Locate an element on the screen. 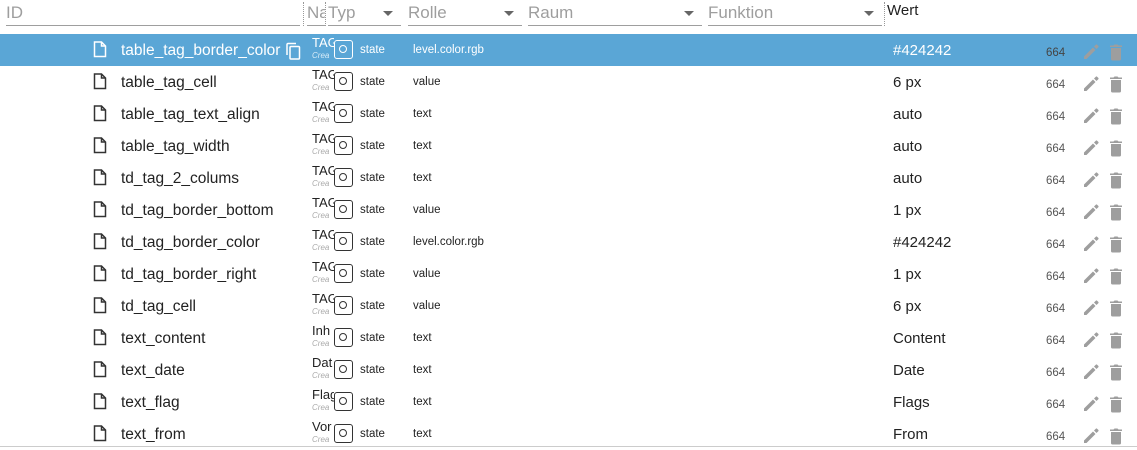  table-row: table_tag_width TAG Crea state text auto 664 is located at coordinates (568, 146).